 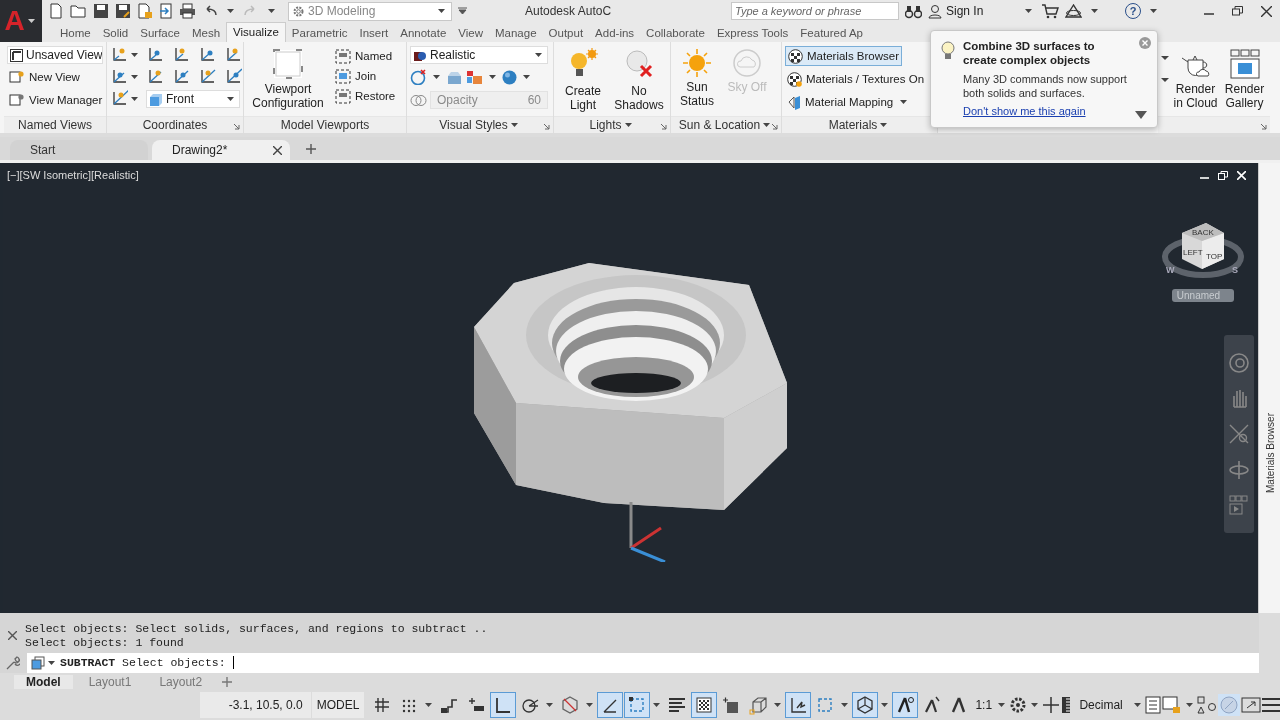 I want to click on ribbon-button: Sun Status, so click(x=697, y=77).